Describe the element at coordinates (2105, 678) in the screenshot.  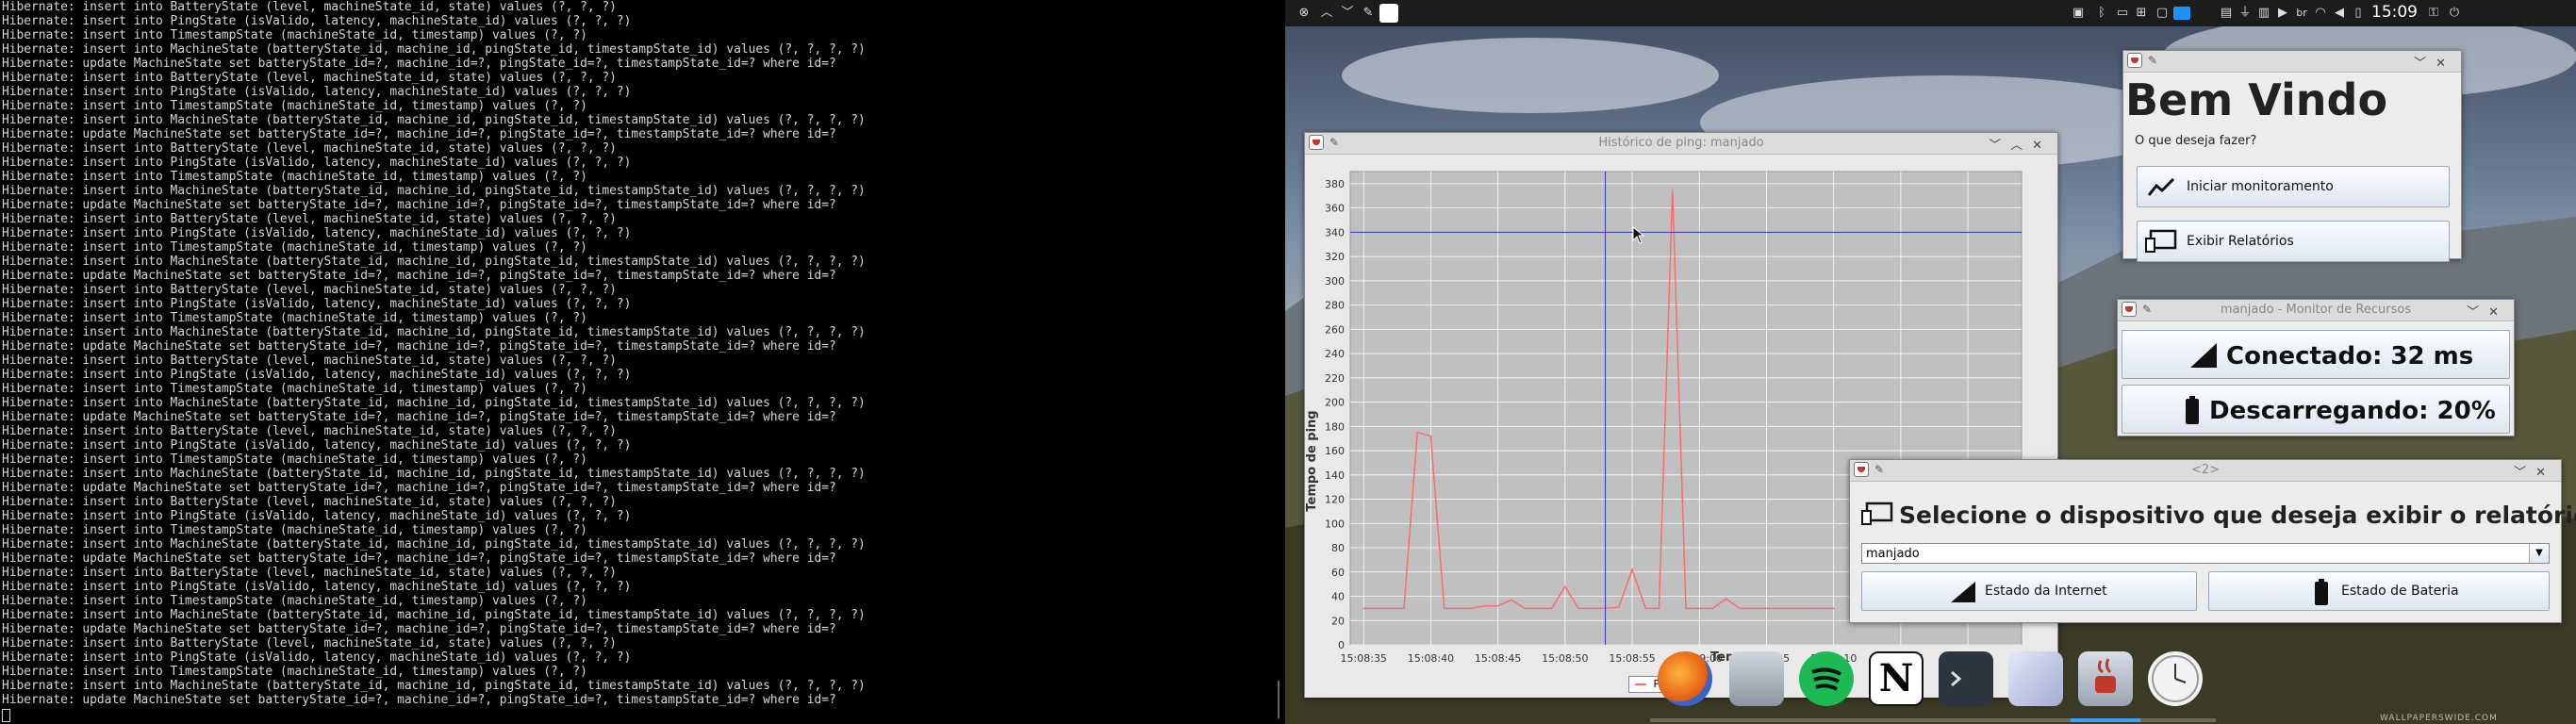
I see `java-dock-icon` at that location.